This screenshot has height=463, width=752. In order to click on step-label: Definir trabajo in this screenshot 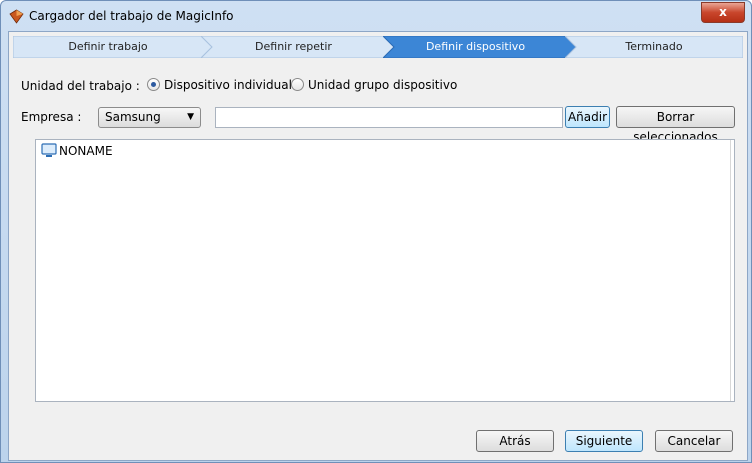, I will do `click(108, 46)`.